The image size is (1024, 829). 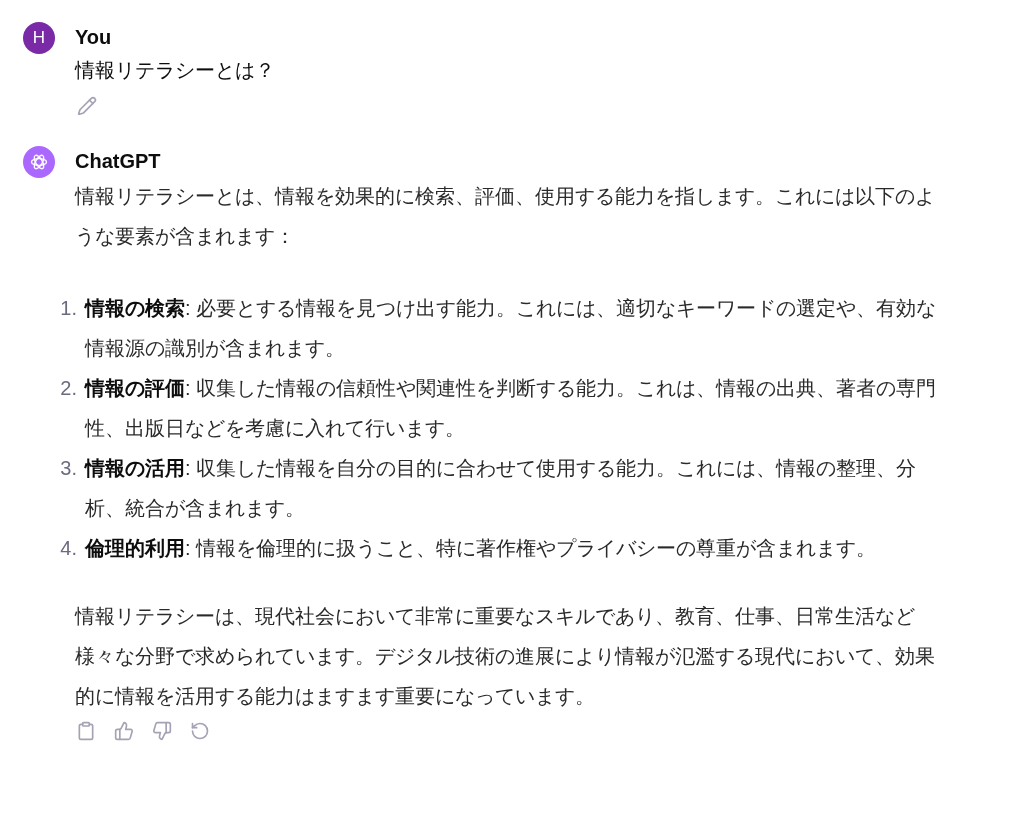 I want to click on message-text: 情報リテラシーとは？, so click(x=175, y=70).